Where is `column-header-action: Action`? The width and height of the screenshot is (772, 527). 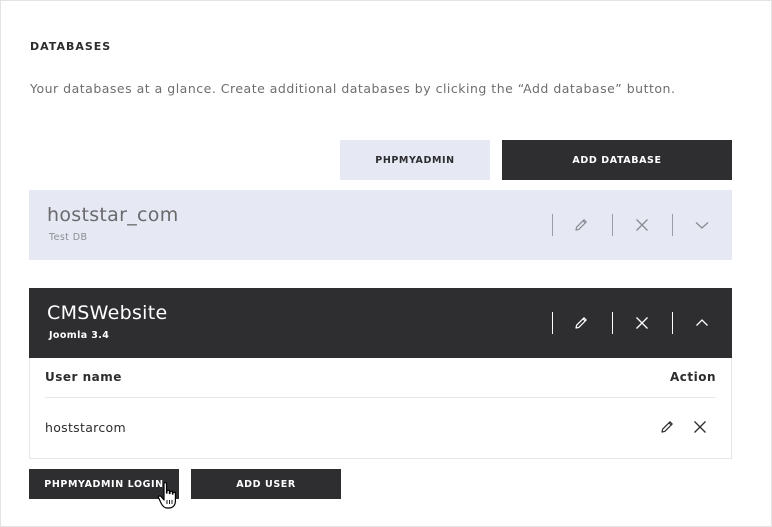
column-header-action: Action is located at coordinates (692, 377).